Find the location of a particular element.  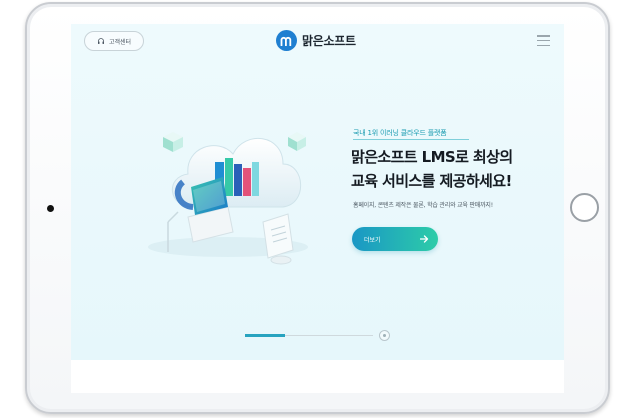

camera-icon is located at coordinates (50, 208).